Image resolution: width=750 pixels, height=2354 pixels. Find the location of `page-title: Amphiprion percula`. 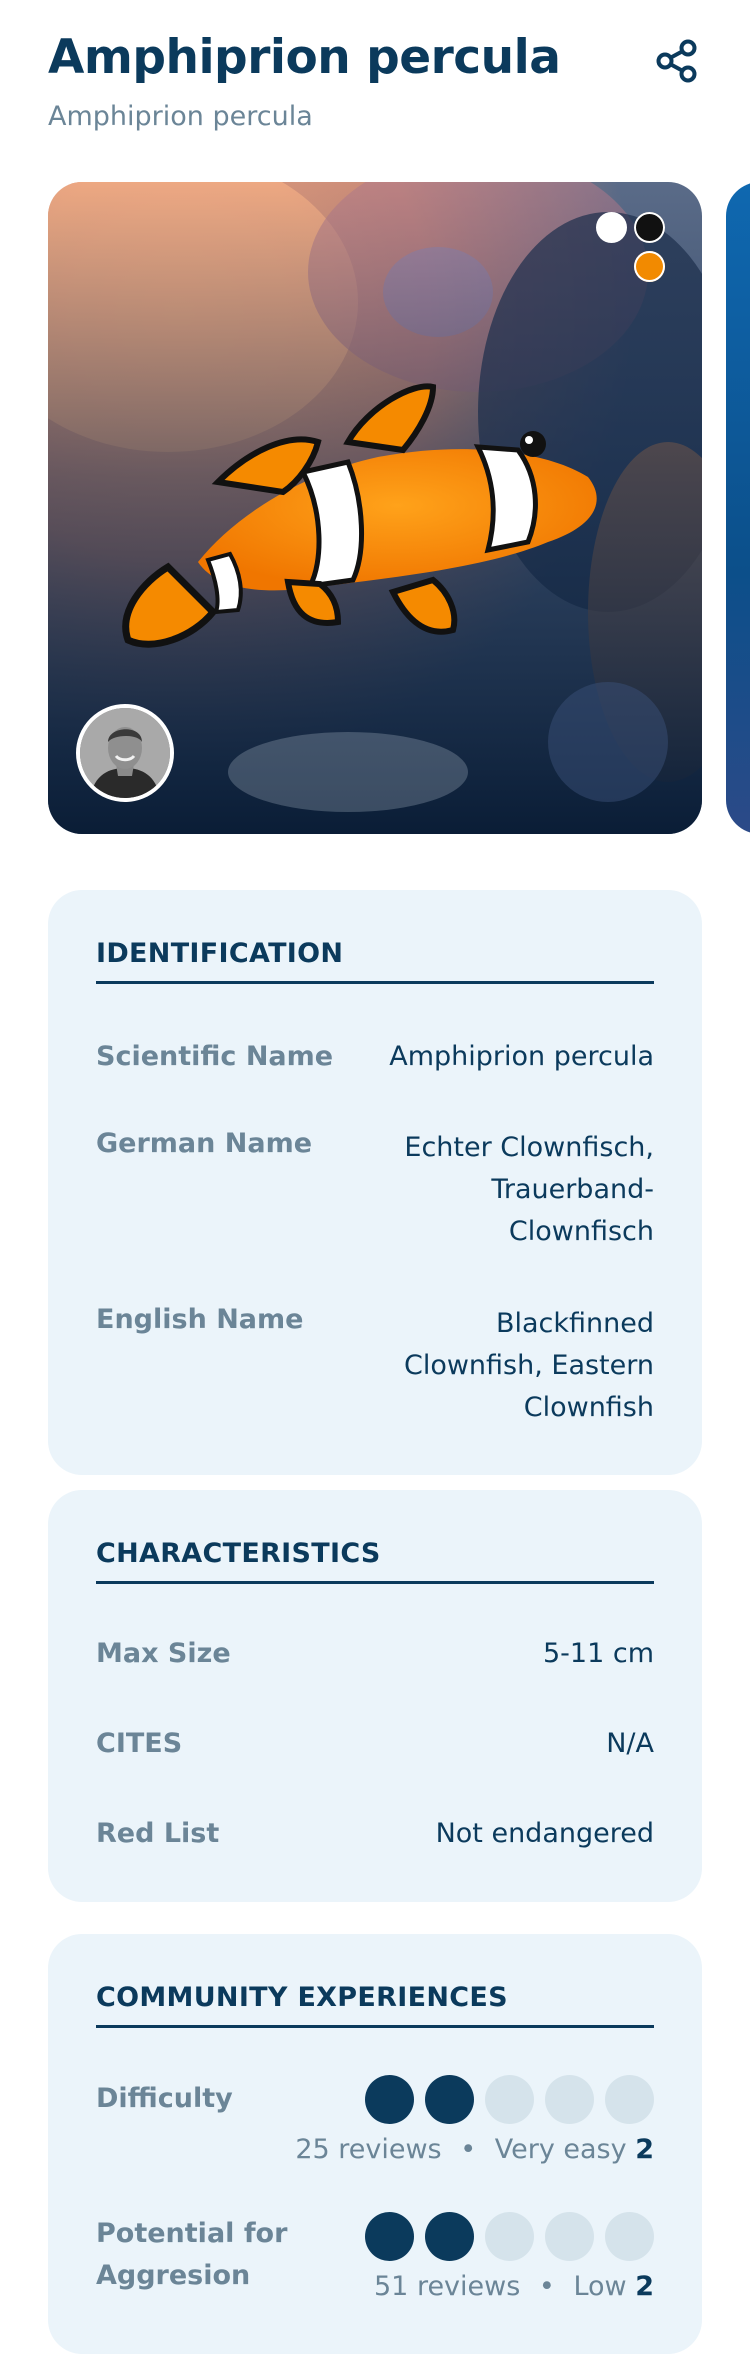

page-title: Amphiprion percula is located at coordinates (304, 57).